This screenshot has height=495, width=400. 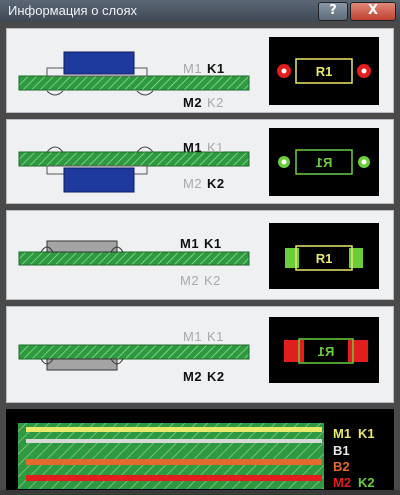 I want to click on title-bar: Информация о слоях ? X, so click(x=200, y=11).